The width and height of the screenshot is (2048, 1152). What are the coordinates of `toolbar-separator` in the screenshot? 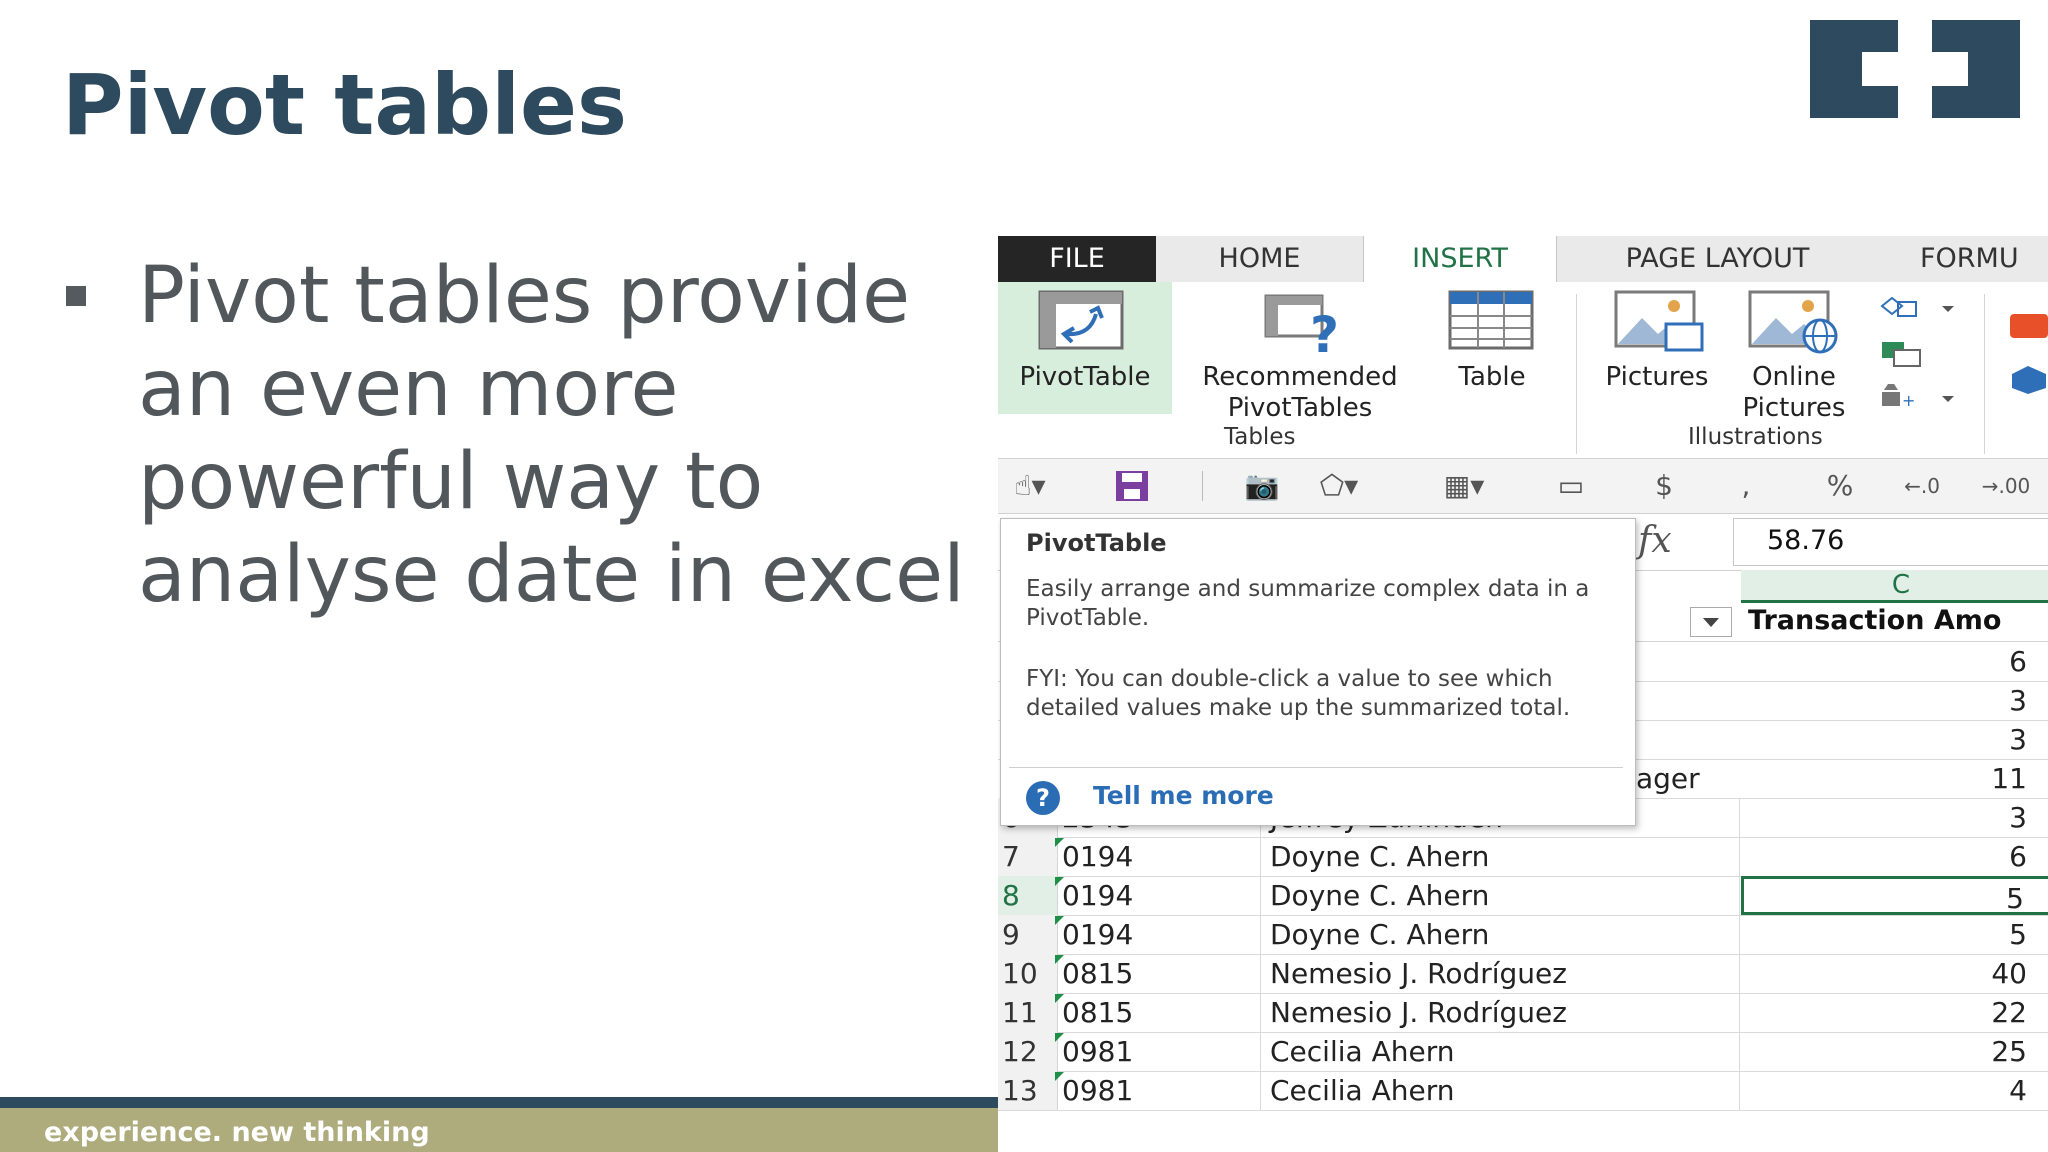 It's located at (1202, 486).